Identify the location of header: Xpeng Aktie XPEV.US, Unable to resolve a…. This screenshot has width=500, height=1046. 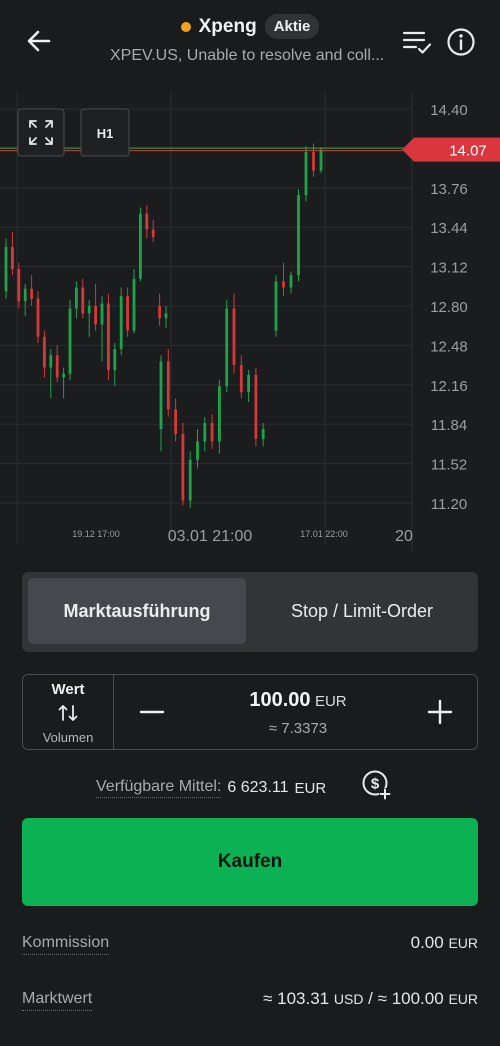
(250, 43).